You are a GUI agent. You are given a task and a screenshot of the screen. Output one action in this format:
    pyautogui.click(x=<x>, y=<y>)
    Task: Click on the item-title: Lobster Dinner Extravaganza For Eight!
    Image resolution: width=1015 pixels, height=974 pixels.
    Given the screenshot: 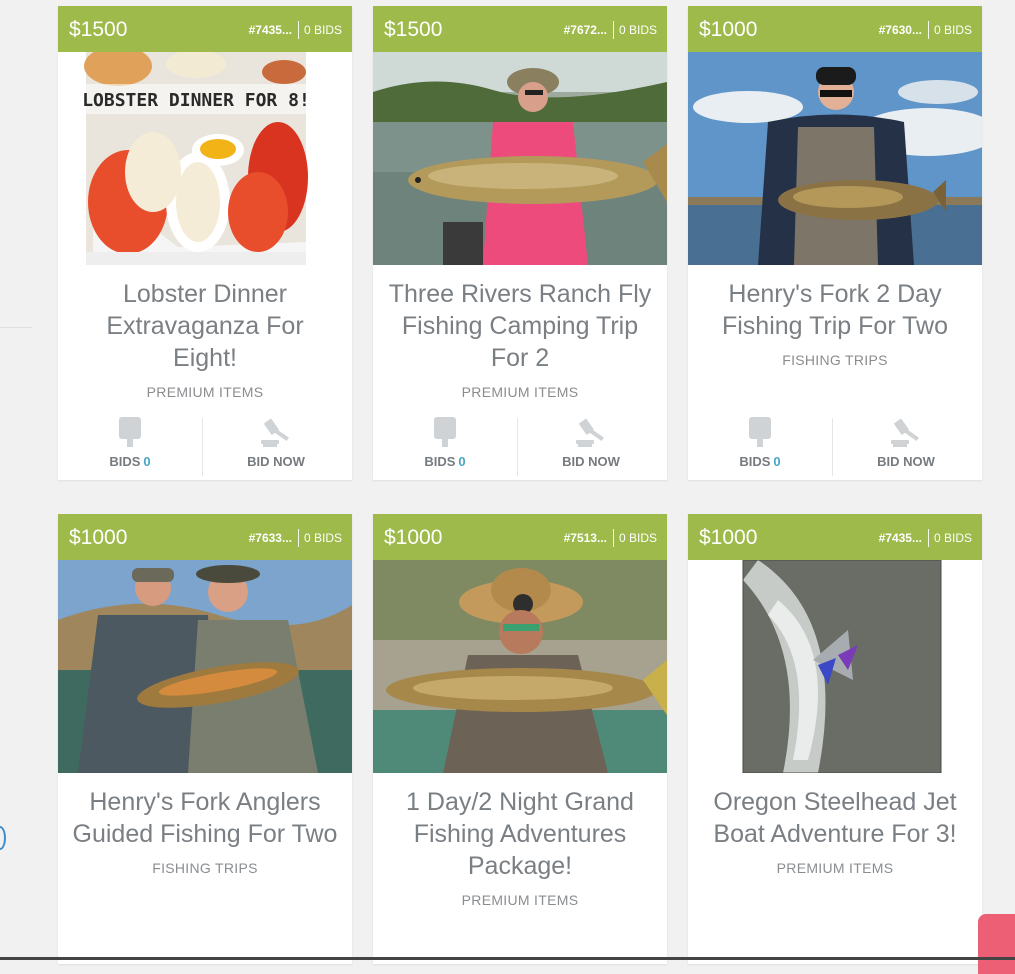 What is the action you would take?
    pyautogui.click(x=205, y=326)
    